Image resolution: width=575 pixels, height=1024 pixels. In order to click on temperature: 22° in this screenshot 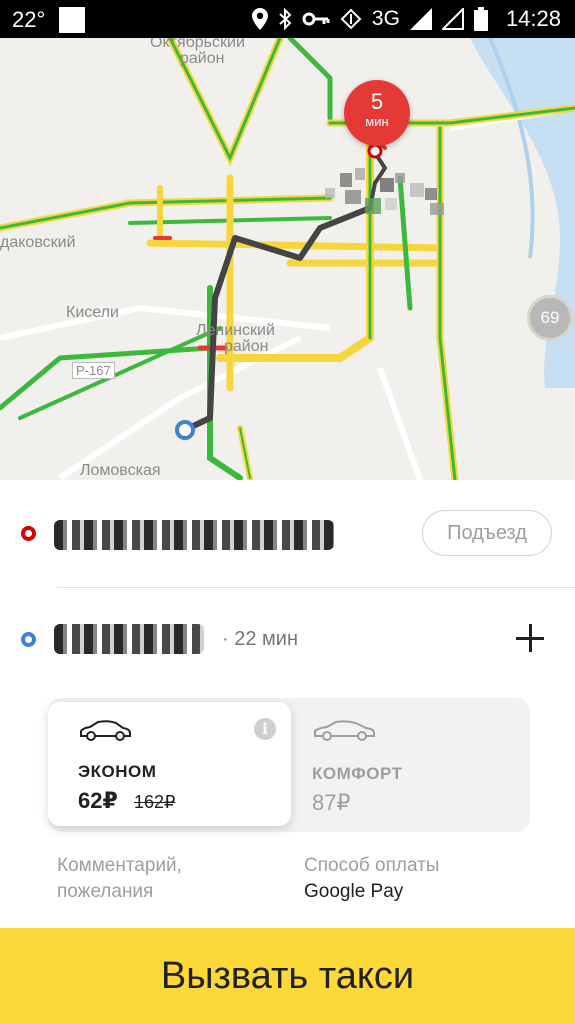, I will do `click(29, 19)`.